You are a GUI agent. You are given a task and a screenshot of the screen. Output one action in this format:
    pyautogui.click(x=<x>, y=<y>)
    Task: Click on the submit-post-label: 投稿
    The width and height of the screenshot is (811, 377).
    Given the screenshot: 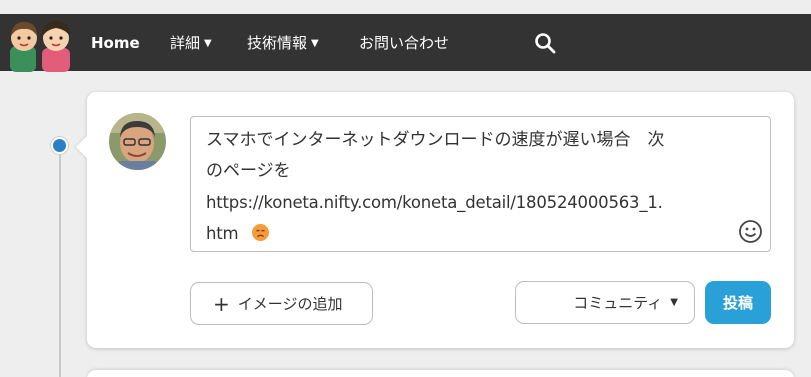 What is the action you would take?
    pyautogui.click(x=737, y=303)
    